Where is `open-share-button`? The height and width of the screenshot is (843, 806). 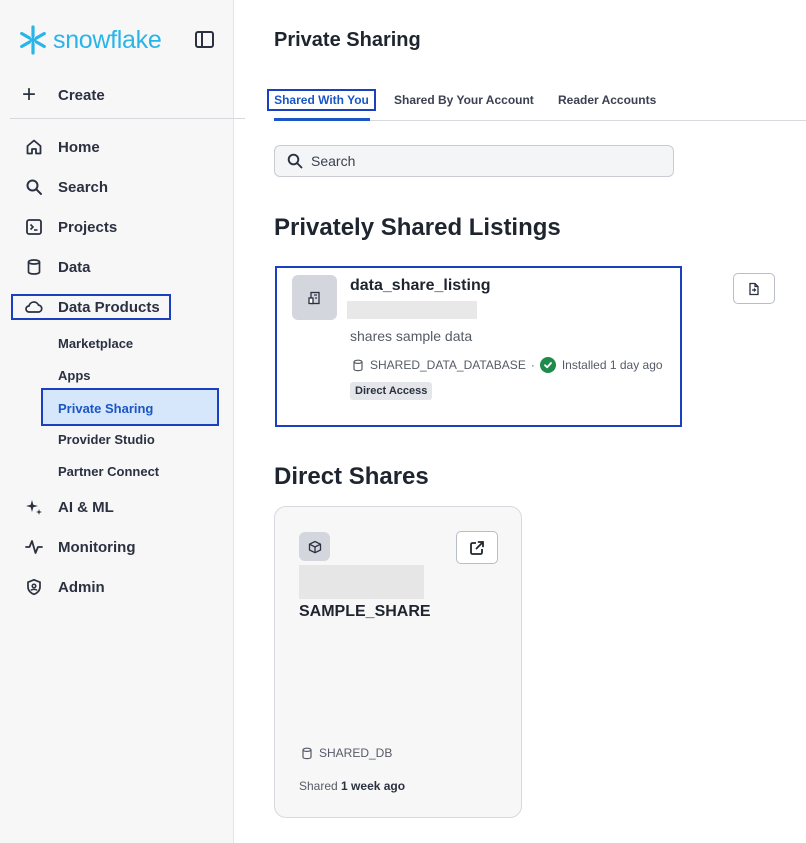
open-share-button is located at coordinates (477, 547).